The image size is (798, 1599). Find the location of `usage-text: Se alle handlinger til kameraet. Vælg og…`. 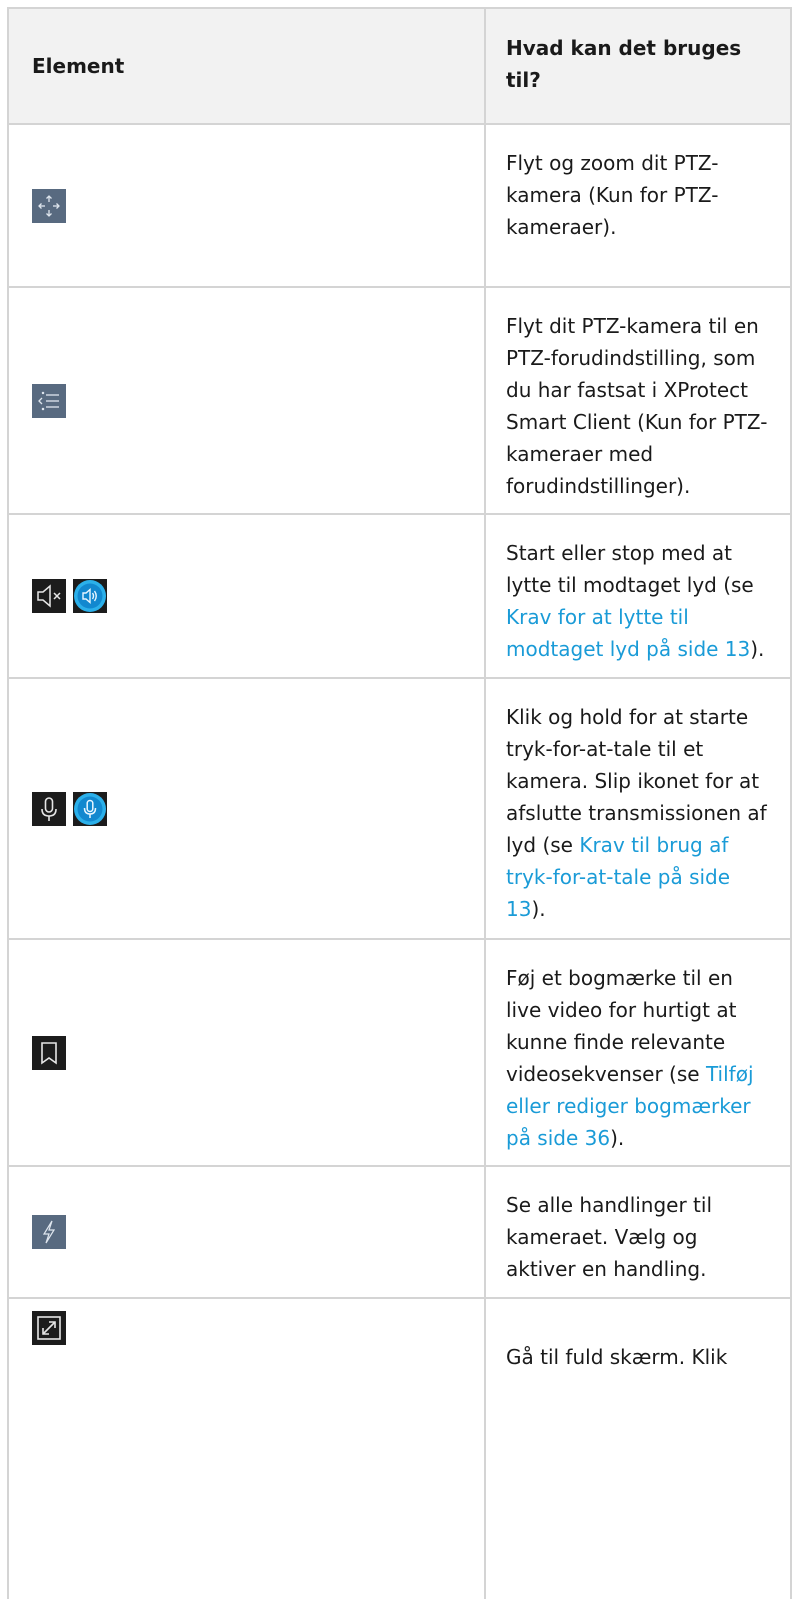

usage-text: Se alle handlinger til kameraet. Vælg og… is located at coordinates (639, 1232).